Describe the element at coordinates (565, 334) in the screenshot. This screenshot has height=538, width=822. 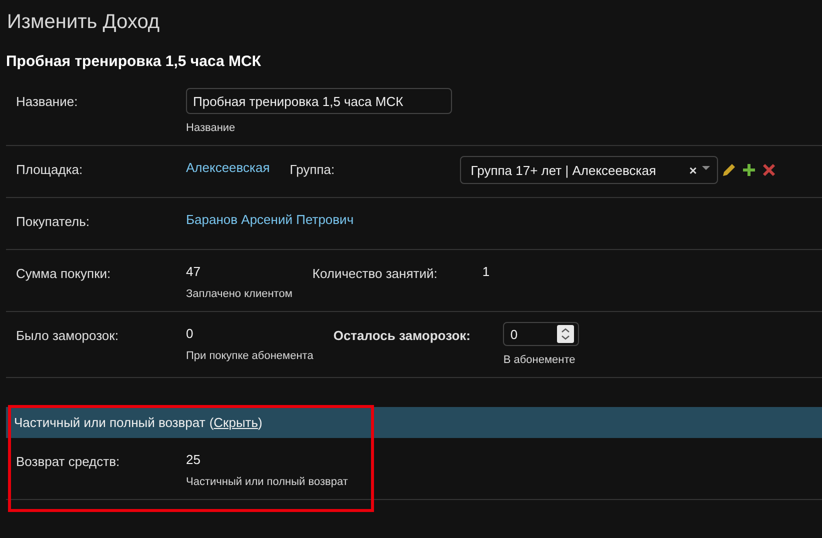
I see `spinner-icon` at that location.